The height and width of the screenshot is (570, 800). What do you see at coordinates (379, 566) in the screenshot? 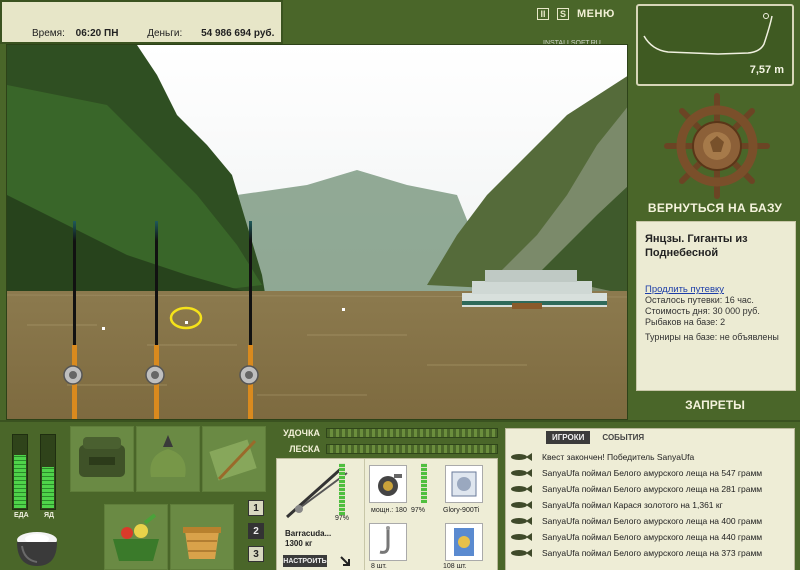
I see `hook-count: 8 шт.` at bounding box center [379, 566].